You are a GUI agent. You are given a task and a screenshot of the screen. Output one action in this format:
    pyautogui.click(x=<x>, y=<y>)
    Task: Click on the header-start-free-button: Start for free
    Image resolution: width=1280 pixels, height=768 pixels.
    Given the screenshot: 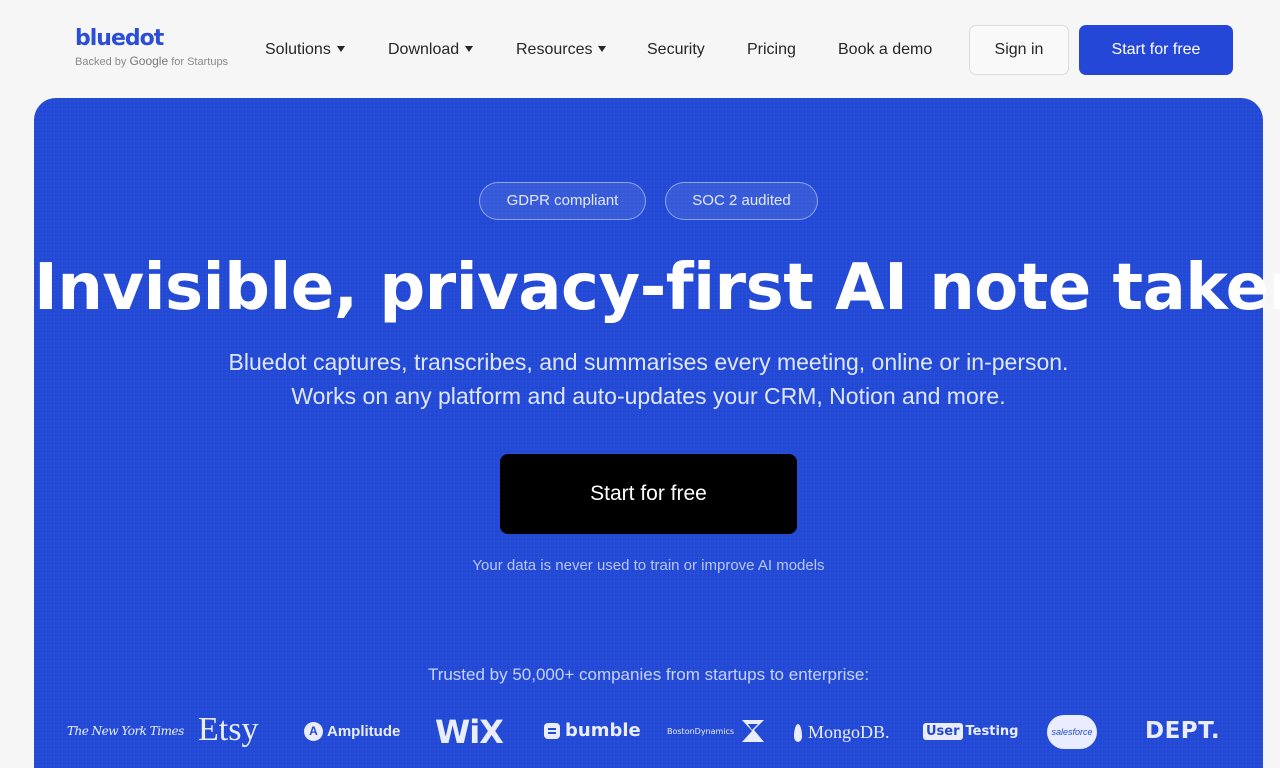 What is the action you would take?
    pyautogui.click(x=1156, y=50)
    